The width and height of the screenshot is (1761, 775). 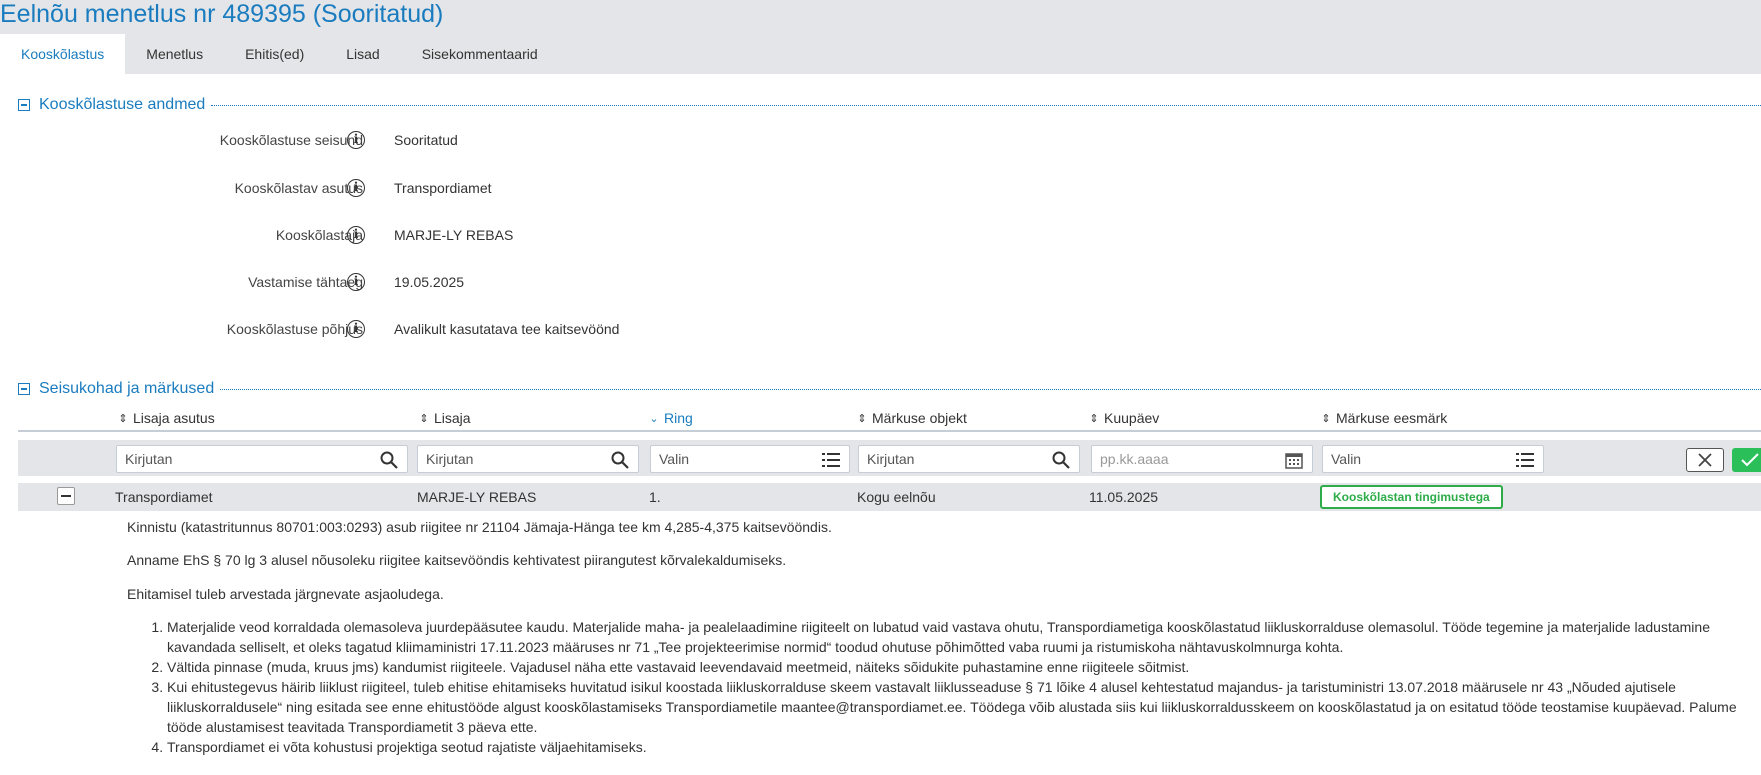 What do you see at coordinates (655, 497) in the screenshot?
I see `cell-round: 1.` at bounding box center [655, 497].